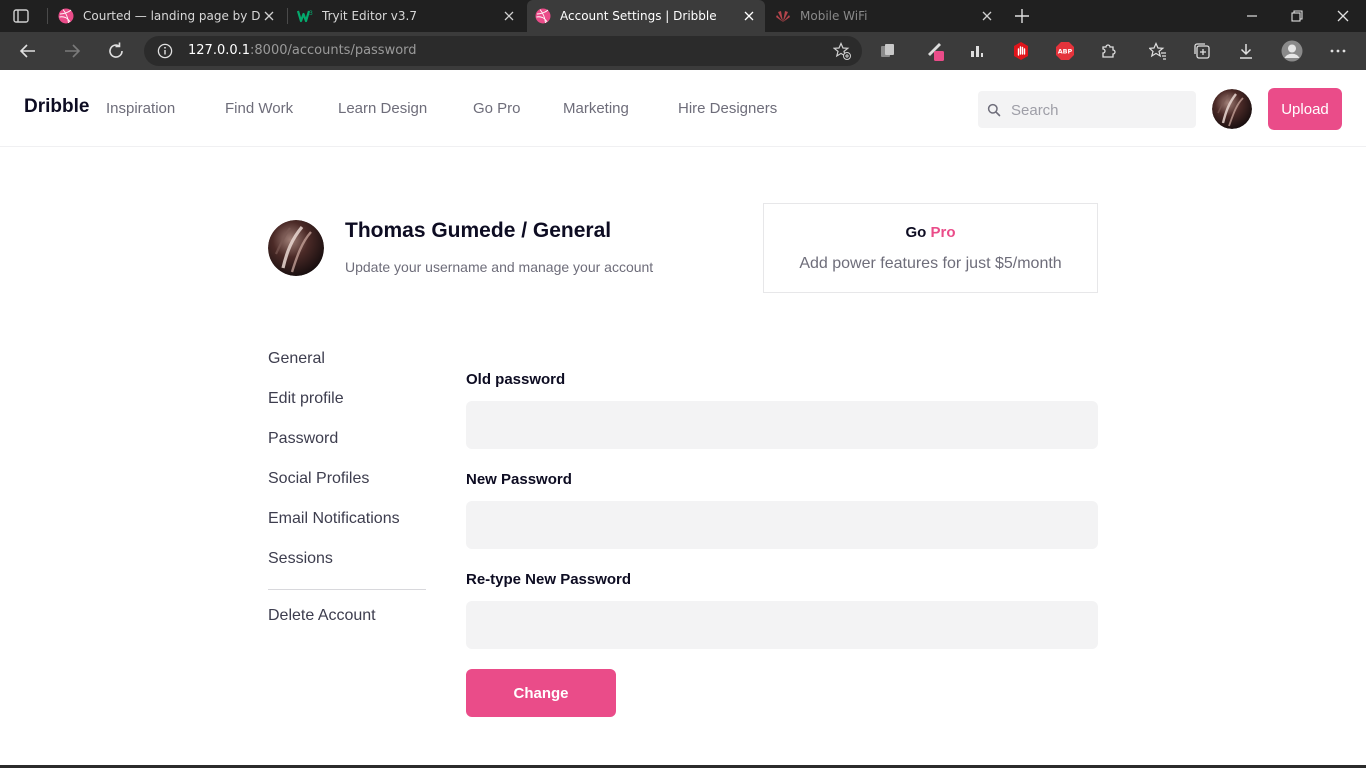  What do you see at coordinates (1343, 16) in the screenshot?
I see `close-window-icon` at bounding box center [1343, 16].